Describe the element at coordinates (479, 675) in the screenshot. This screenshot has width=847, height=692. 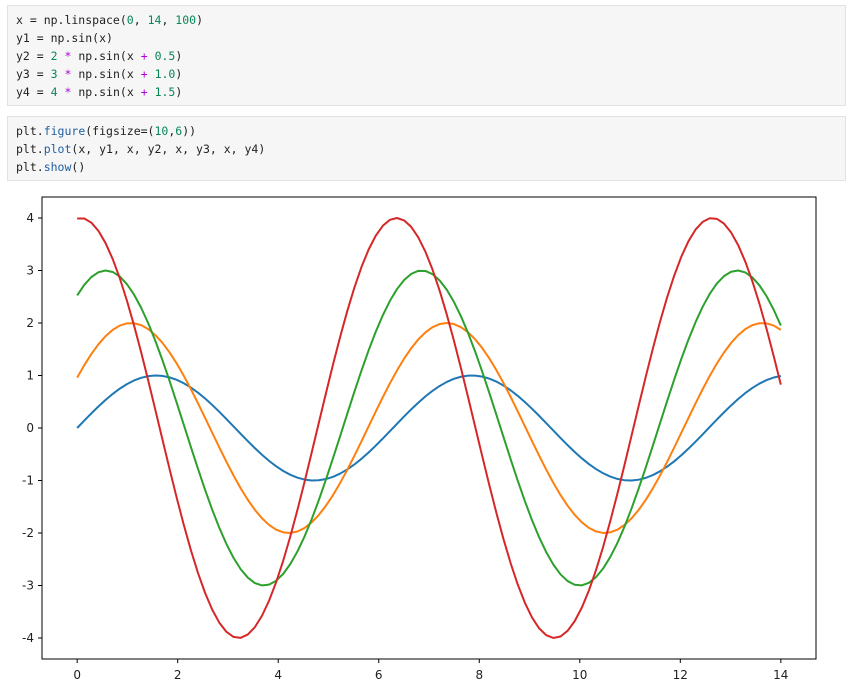
I see `x-tick-label: 8` at that location.